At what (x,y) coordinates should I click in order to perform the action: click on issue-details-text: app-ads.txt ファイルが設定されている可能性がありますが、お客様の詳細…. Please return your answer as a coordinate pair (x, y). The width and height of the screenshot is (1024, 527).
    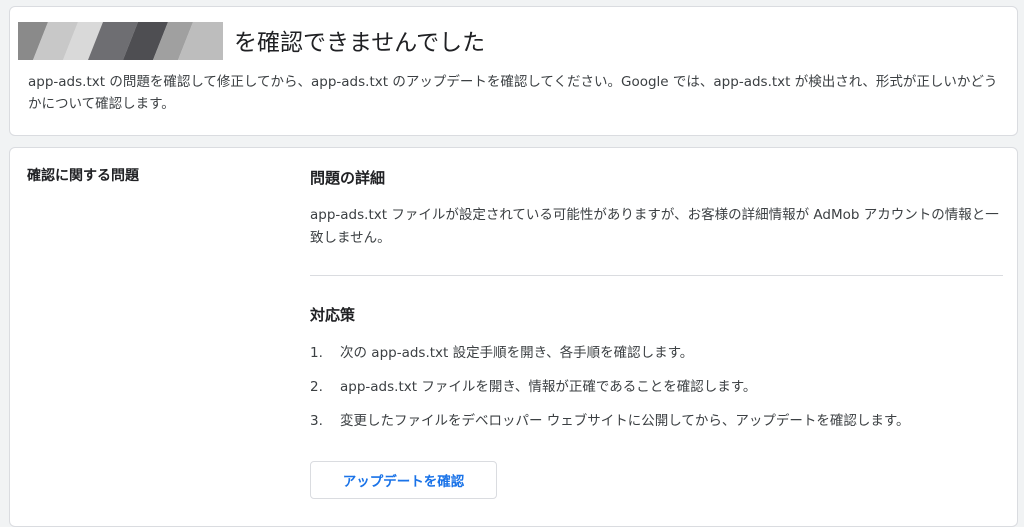
    Looking at the image, I should click on (654, 226).